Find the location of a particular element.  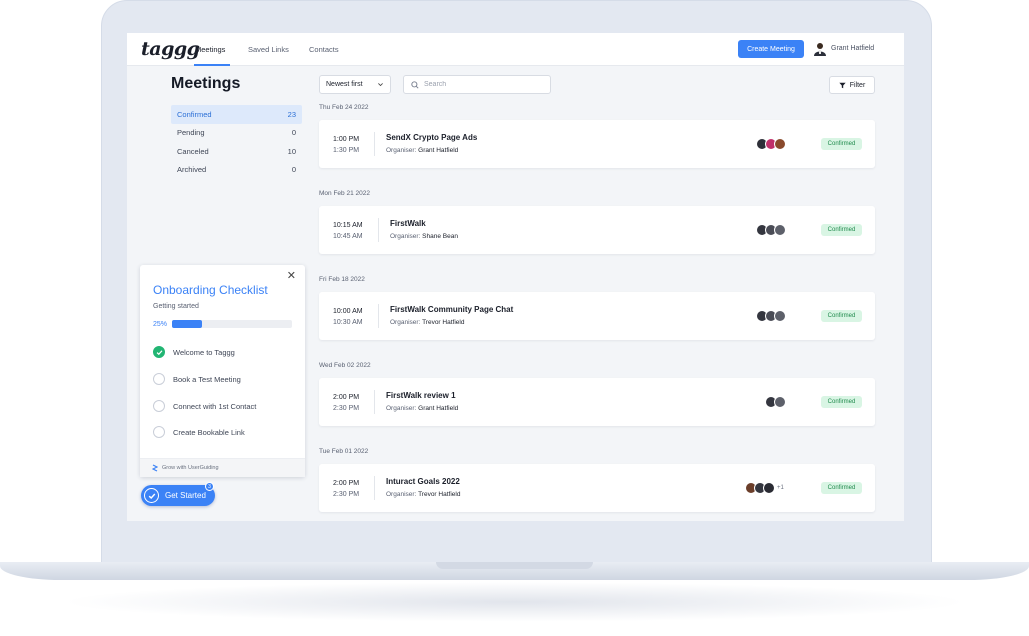

get-started-button: Get Started is located at coordinates (178, 495).